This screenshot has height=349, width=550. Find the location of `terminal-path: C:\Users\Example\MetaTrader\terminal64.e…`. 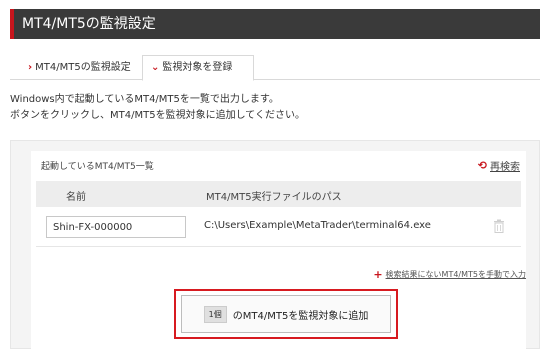

terminal-path: C:\Users\Example\MetaTrader\terminal64.e… is located at coordinates (317, 225).